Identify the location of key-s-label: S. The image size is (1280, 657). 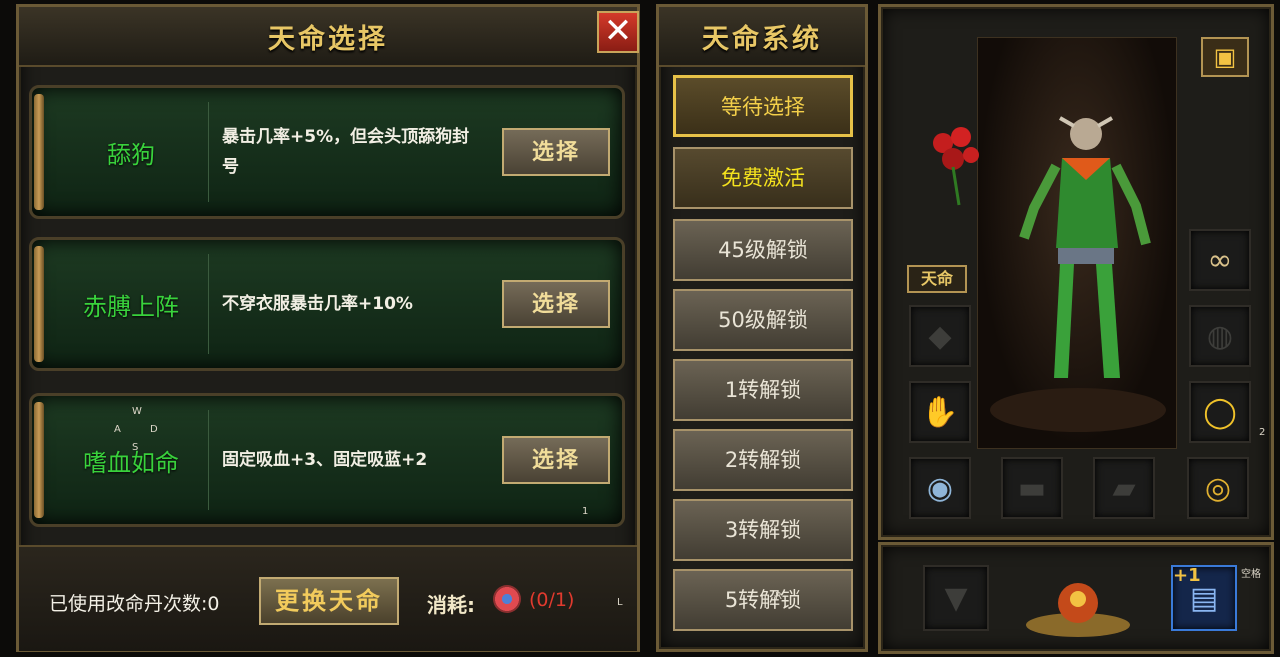
(135, 447).